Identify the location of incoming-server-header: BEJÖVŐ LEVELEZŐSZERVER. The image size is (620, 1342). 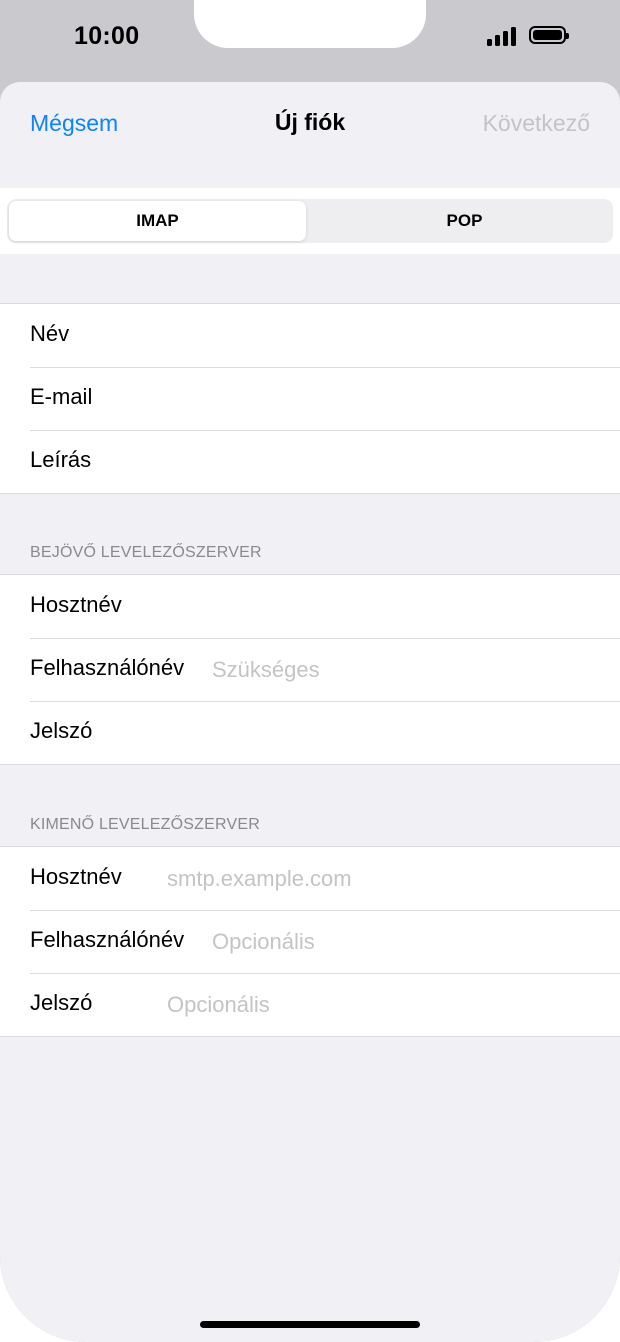
(146, 552).